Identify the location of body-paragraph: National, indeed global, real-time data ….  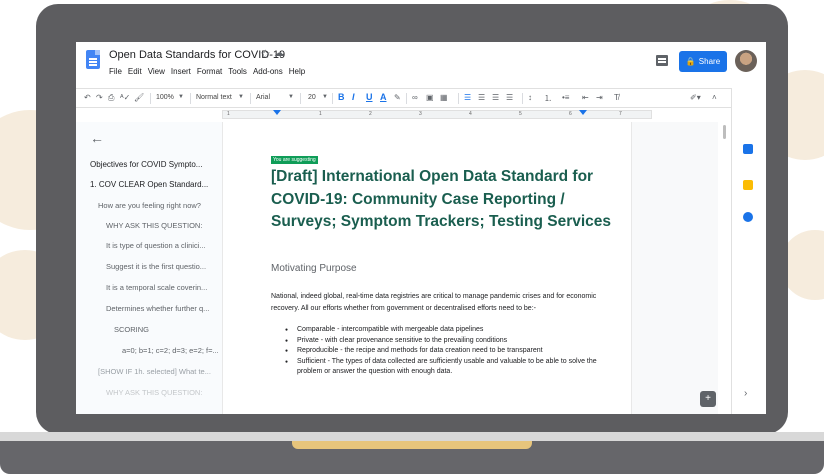
(436, 302).